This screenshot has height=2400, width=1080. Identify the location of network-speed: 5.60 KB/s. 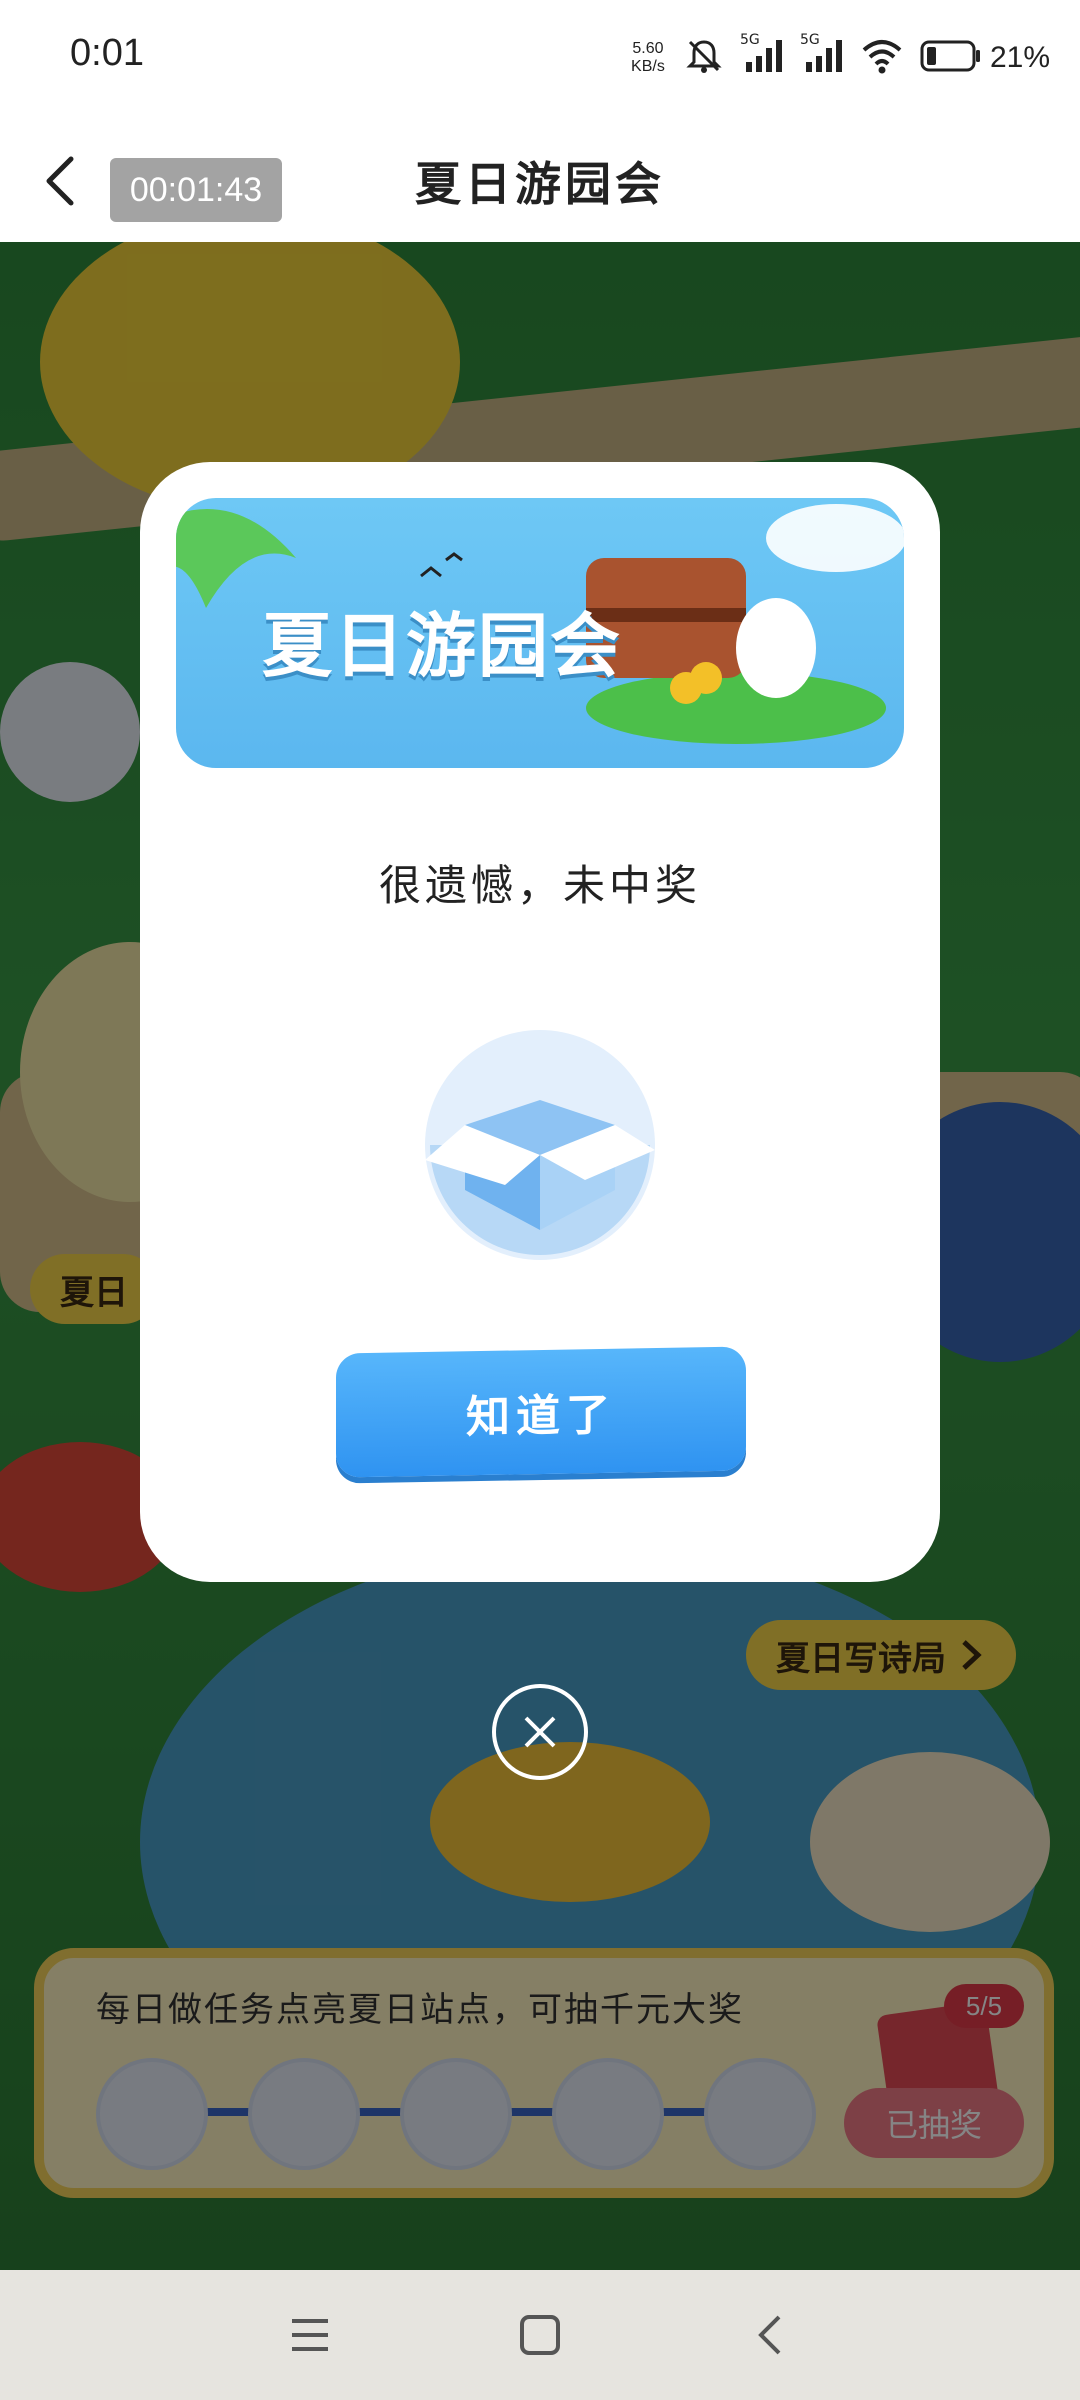
(648, 58).